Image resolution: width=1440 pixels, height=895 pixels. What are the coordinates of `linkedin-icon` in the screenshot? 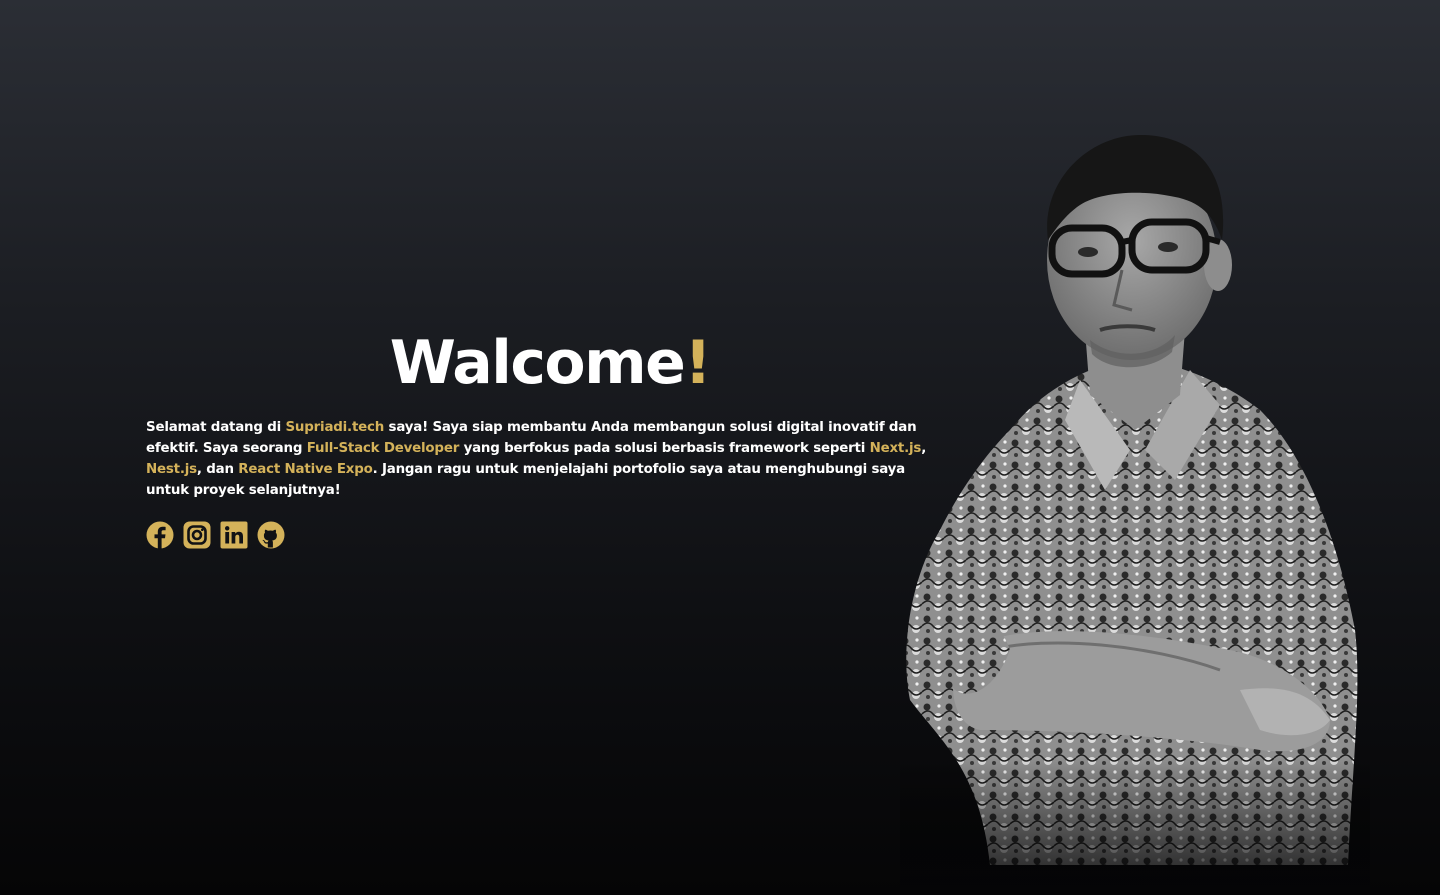 It's located at (234, 535).